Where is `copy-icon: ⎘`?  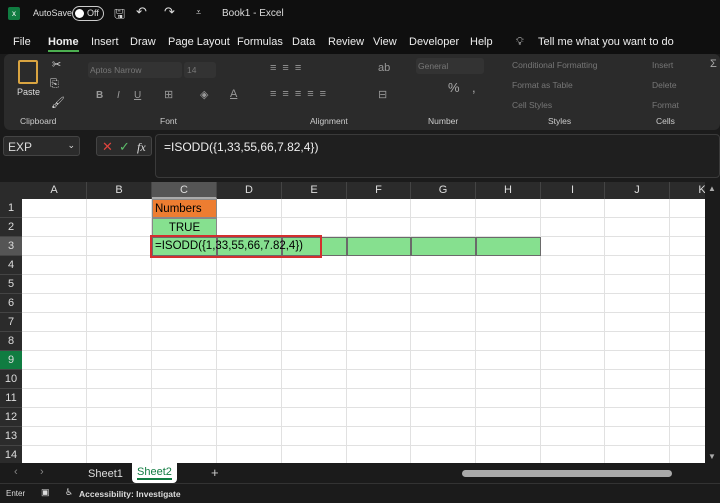 copy-icon: ⎘ is located at coordinates (54, 84).